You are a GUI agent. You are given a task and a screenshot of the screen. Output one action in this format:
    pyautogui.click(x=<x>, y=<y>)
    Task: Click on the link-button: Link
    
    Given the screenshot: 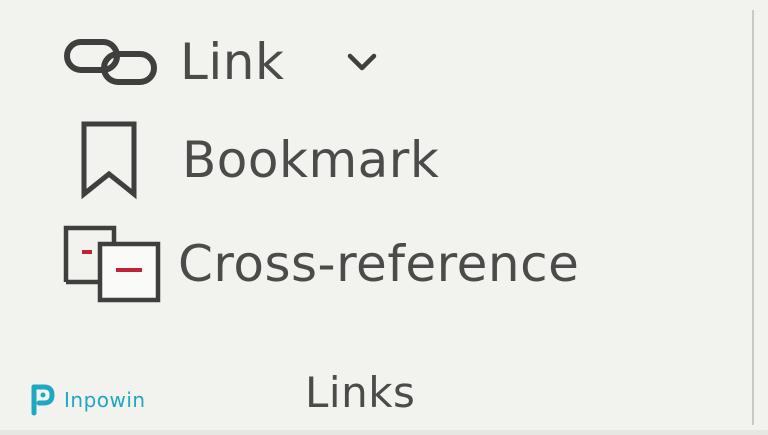 What is the action you would take?
    pyautogui.click(x=222, y=62)
    